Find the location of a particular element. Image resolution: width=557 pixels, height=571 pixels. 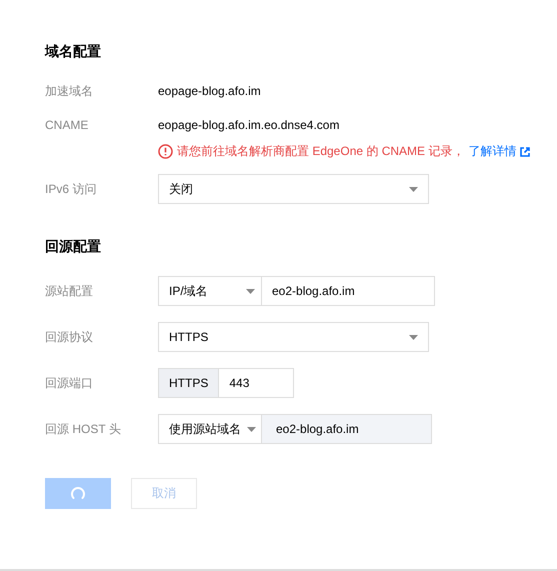

dropdown: HTTPS is located at coordinates (293, 337).